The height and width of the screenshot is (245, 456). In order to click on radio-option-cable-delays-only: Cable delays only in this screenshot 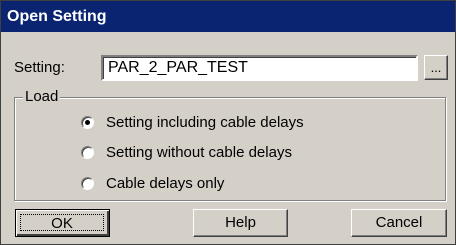, I will do `click(152, 183)`.